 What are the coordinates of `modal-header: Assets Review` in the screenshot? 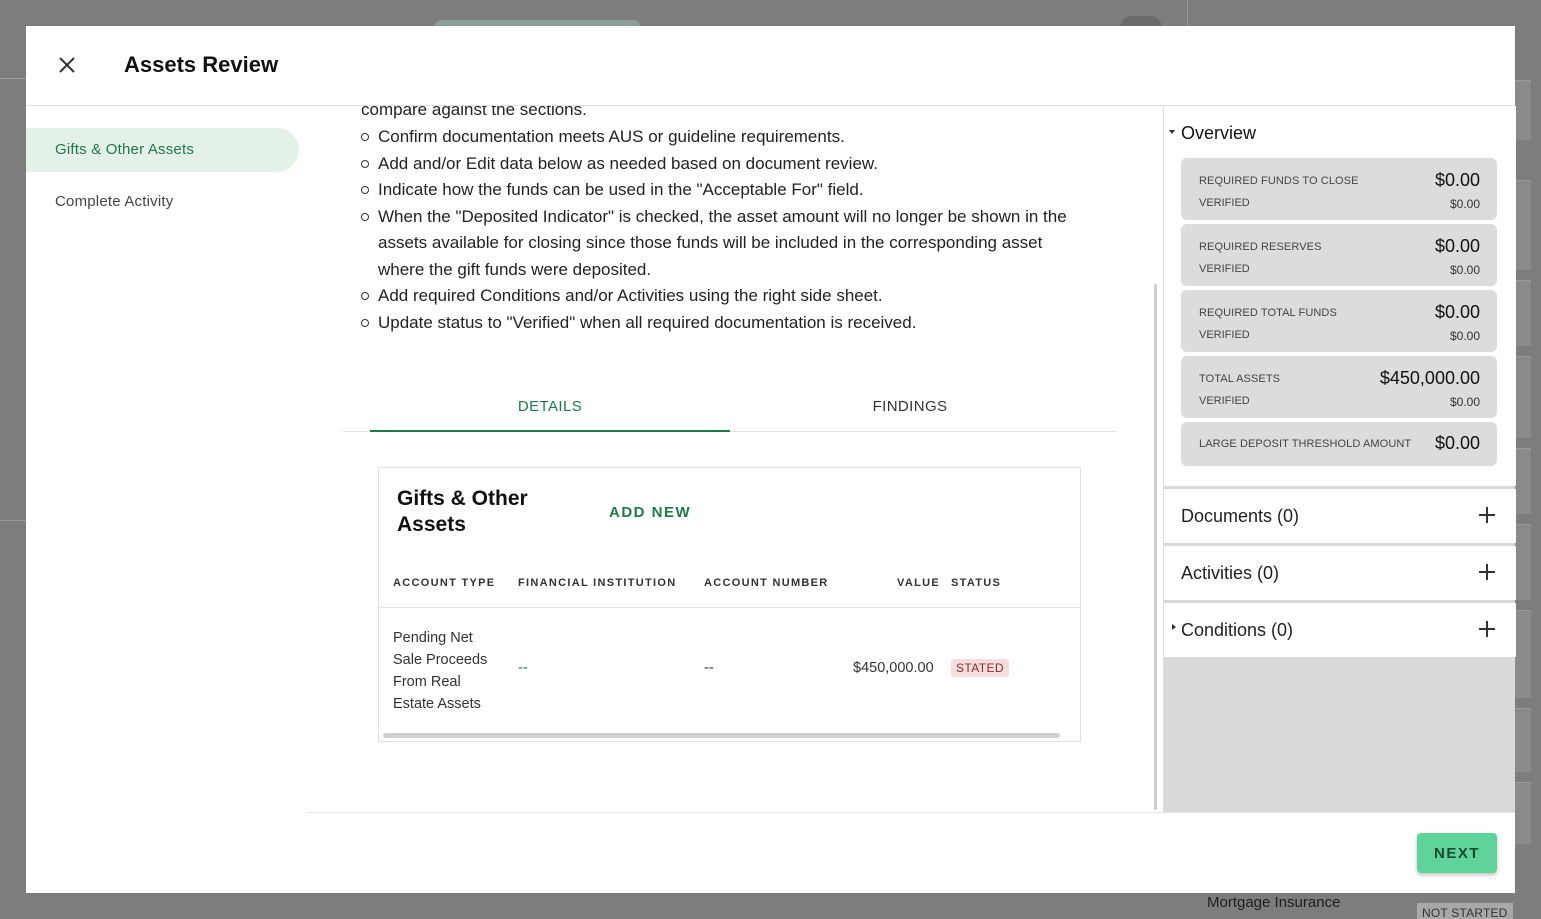 It's located at (770, 66).